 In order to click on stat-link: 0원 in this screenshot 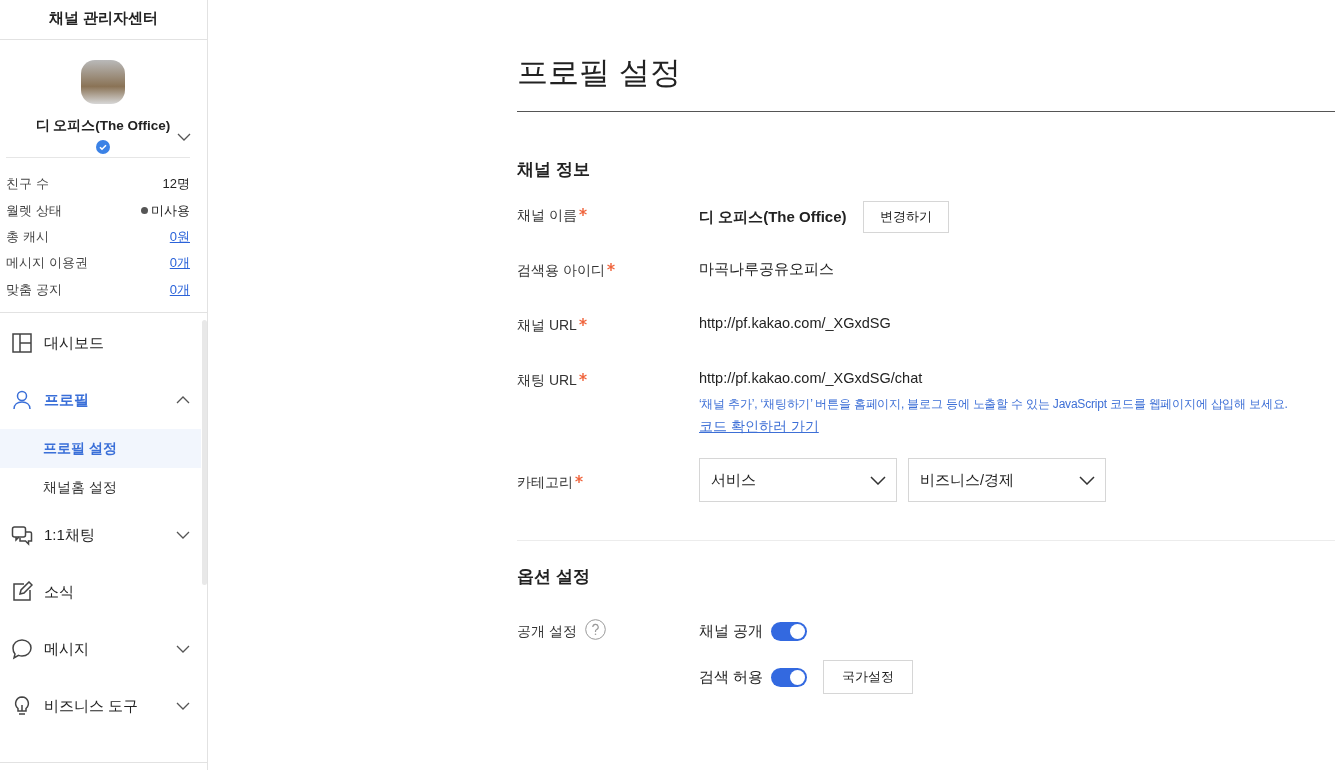, I will do `click(179, 236)`.